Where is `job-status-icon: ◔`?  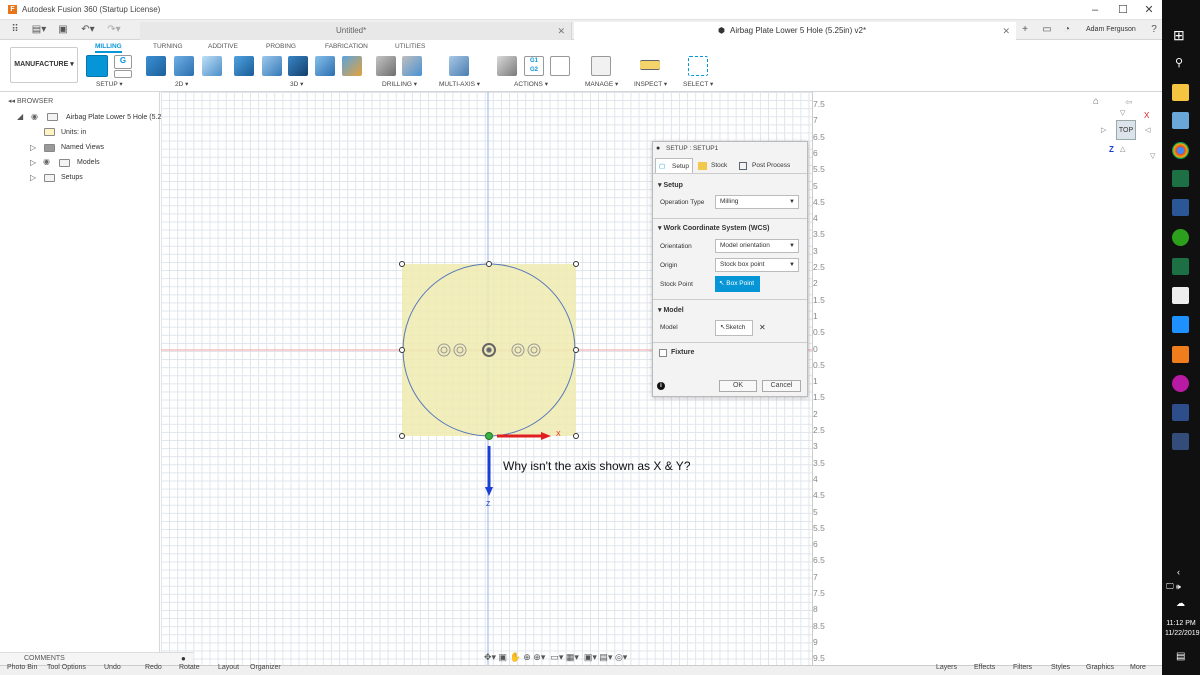
job-status-icon: ◔ is located at coordinates (1067, 30).